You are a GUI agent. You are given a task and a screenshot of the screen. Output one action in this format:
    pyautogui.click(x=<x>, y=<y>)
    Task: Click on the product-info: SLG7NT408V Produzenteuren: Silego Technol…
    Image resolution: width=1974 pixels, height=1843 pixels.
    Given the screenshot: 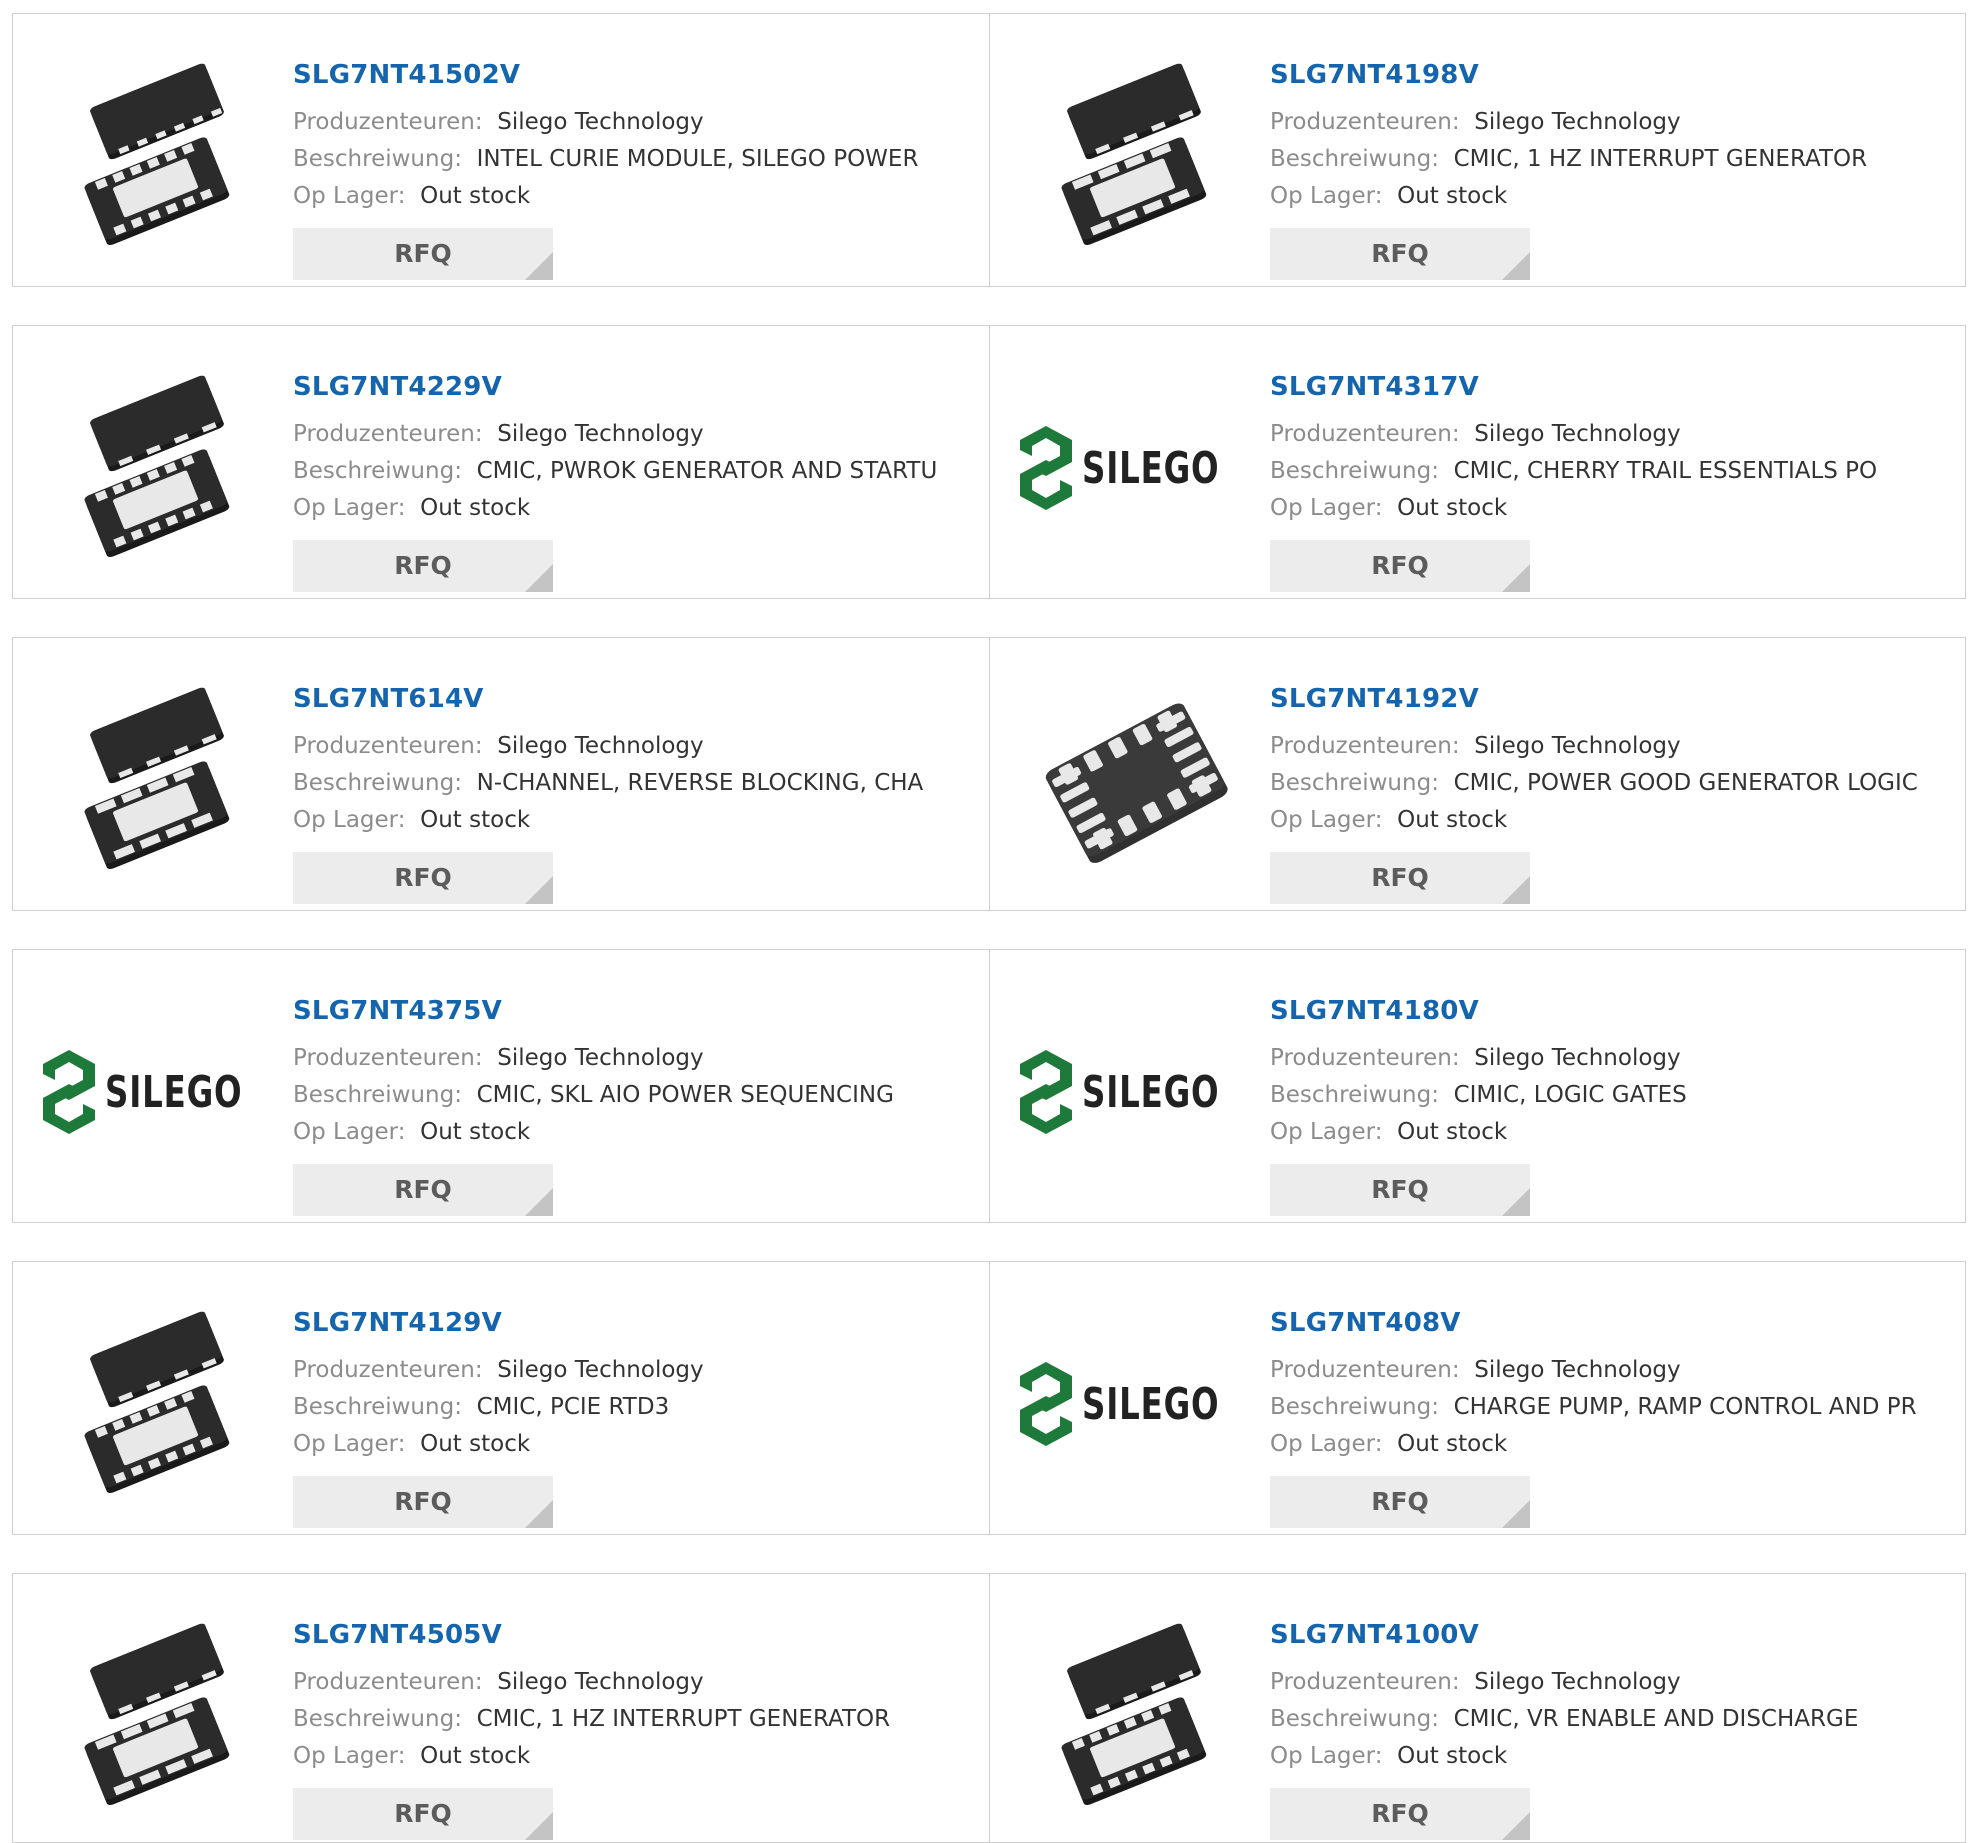 What is the action you would take?
    pyautogui.click(x=1612, y=1417)
    